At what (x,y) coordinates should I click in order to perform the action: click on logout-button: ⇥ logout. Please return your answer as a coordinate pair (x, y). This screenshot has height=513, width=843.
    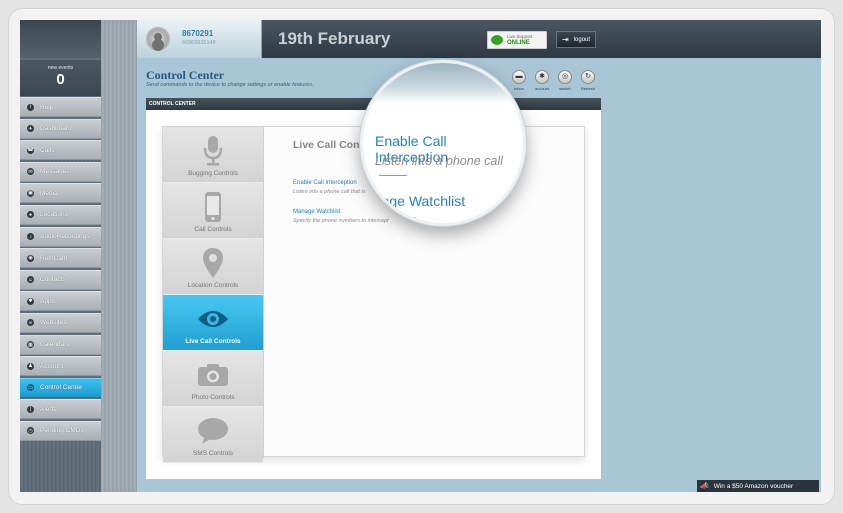
    Looking at the image, I should click on (576, 39).